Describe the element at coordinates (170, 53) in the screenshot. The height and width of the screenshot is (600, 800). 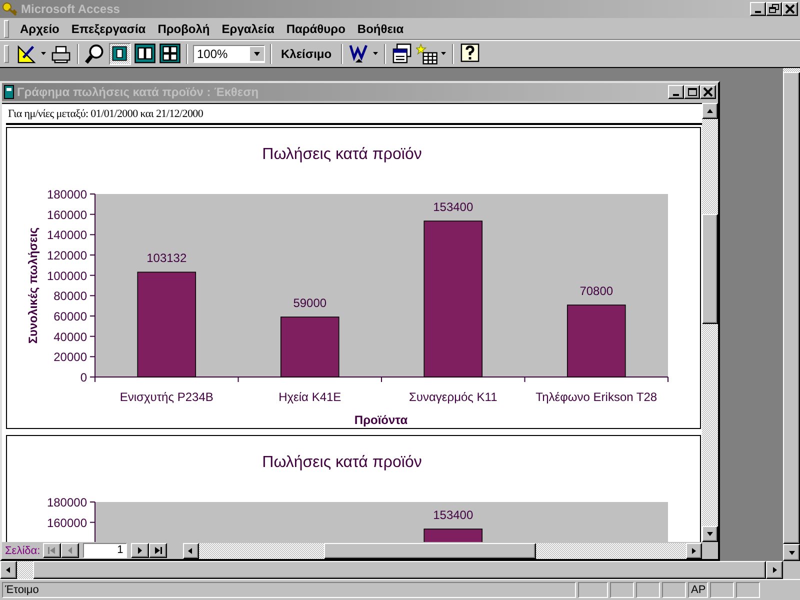
I see `multiple-pages-icon` at that location.